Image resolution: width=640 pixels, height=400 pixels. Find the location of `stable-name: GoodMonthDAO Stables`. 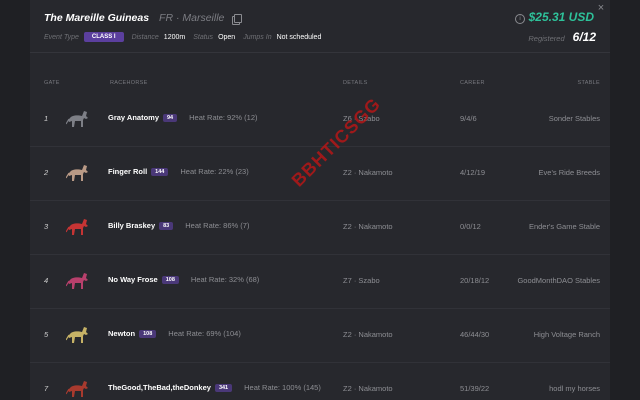

stable-name: GoodMonthDAO Stables is located at coordinates (558, 280).